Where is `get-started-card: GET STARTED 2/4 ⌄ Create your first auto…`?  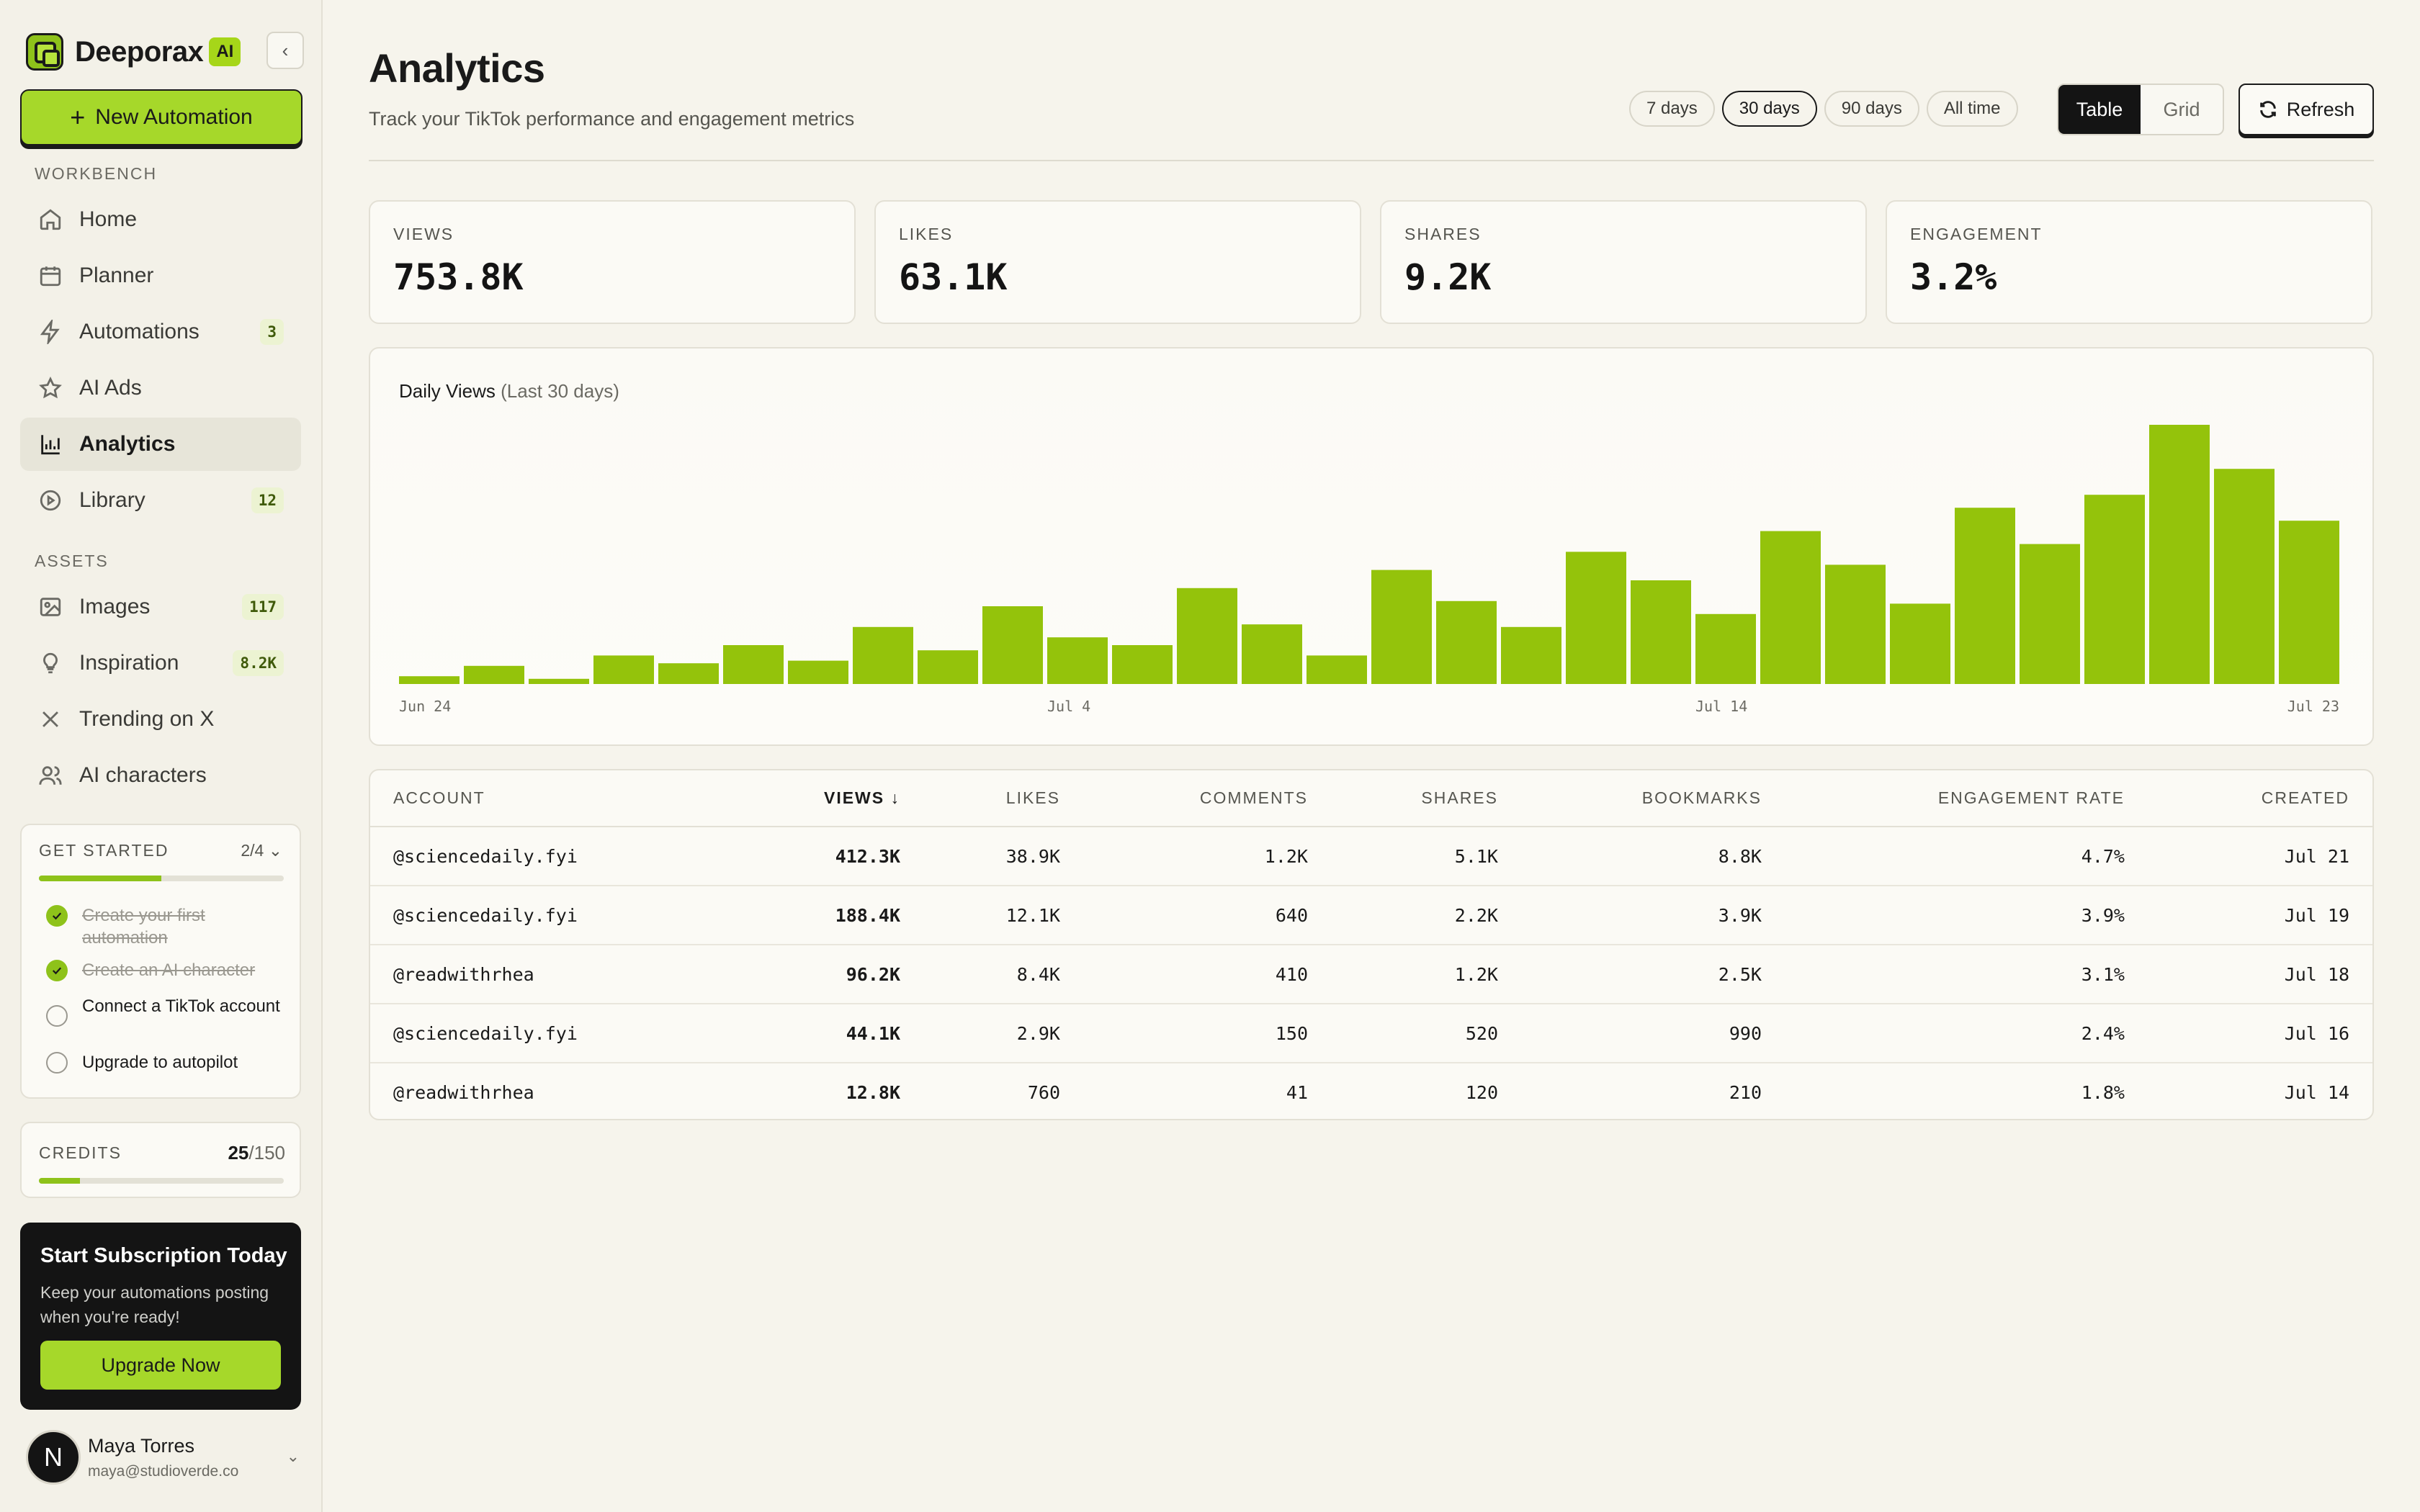
get-started-card: GET STARTED 2/4 ⌄ Create your first auto… is located at coordinates (160, 961).